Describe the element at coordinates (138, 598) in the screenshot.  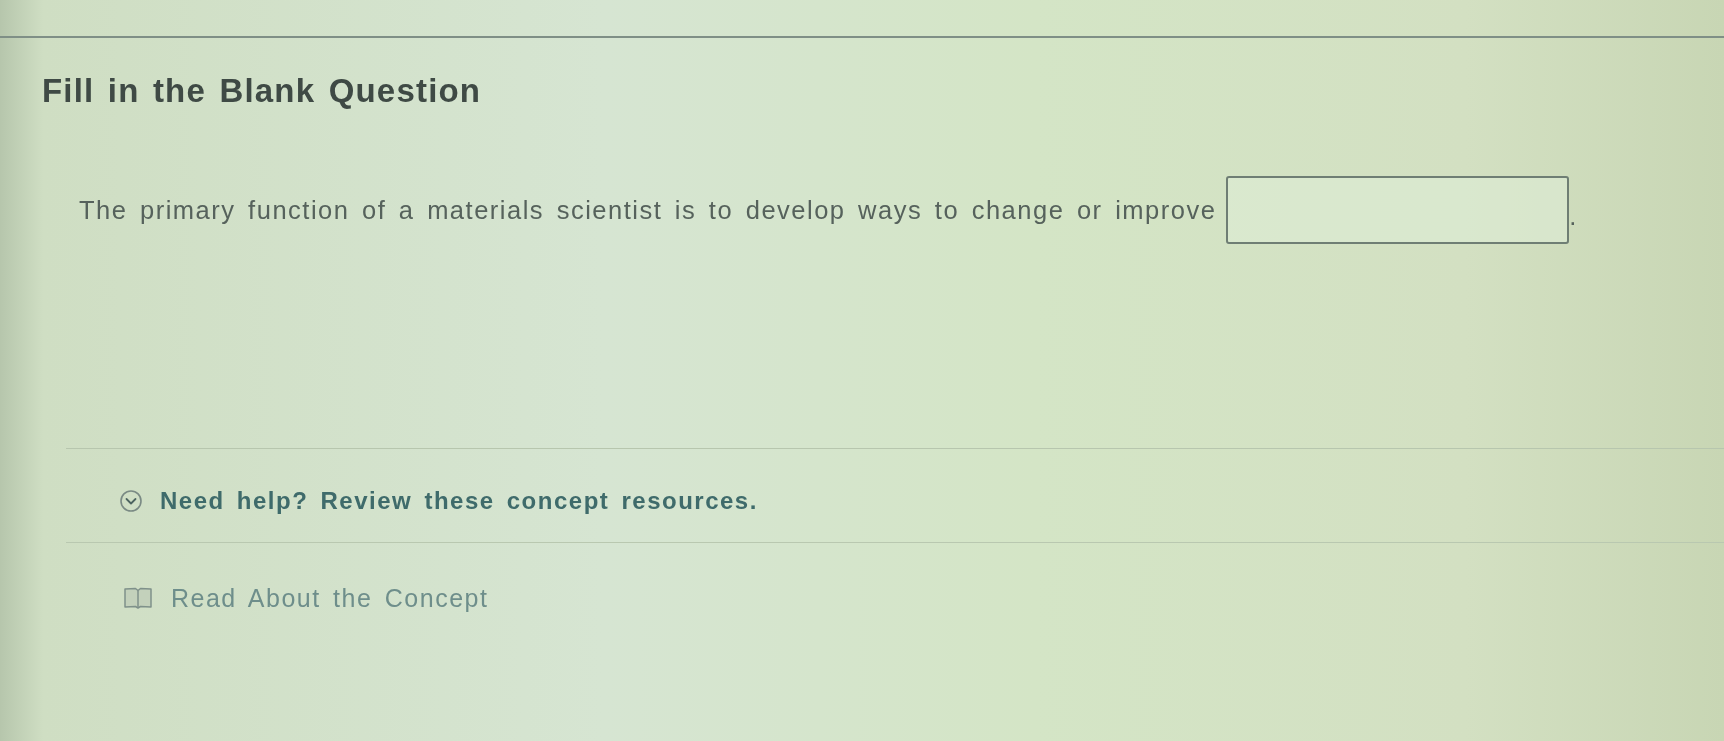
I see `book-icon` at that location.